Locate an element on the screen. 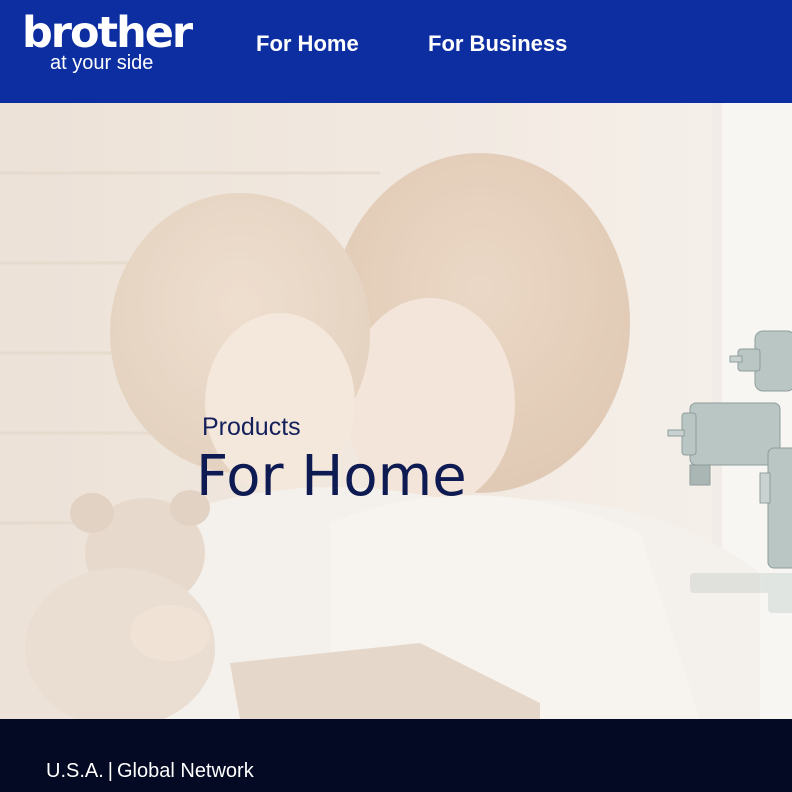 The image size is (792, 792). hero-title: For Home is located at coordinates (331, 476).